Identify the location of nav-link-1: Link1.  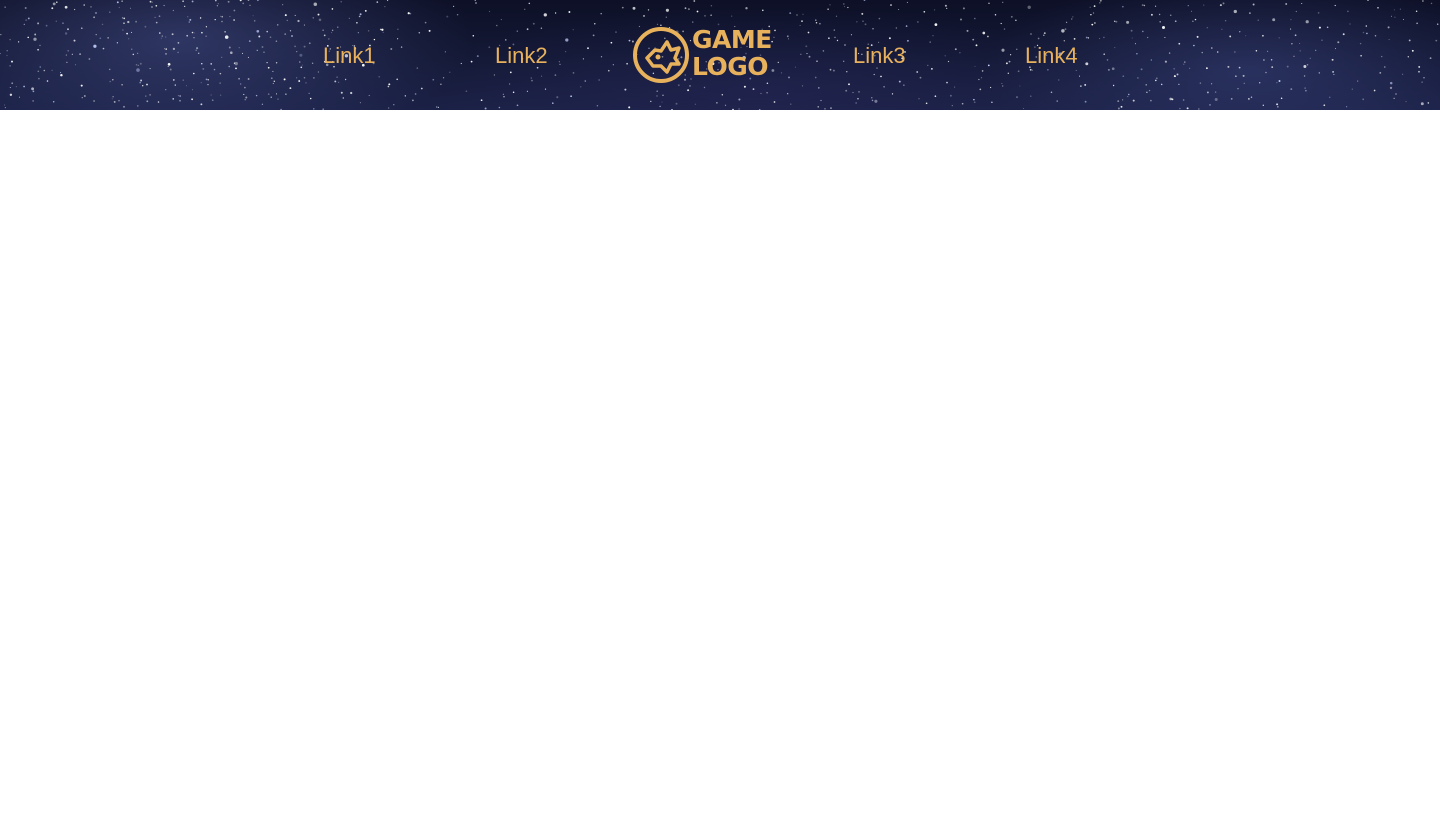
(349, 56).